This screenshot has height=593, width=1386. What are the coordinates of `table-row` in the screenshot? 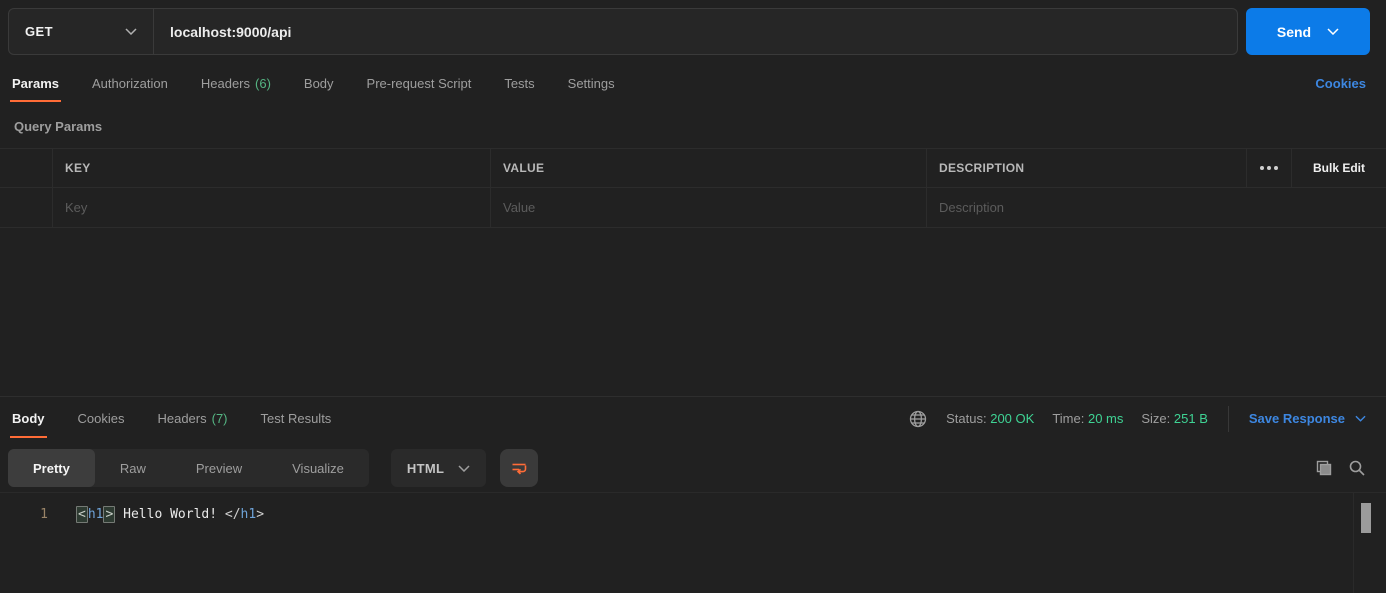 It's located at (693, 207).